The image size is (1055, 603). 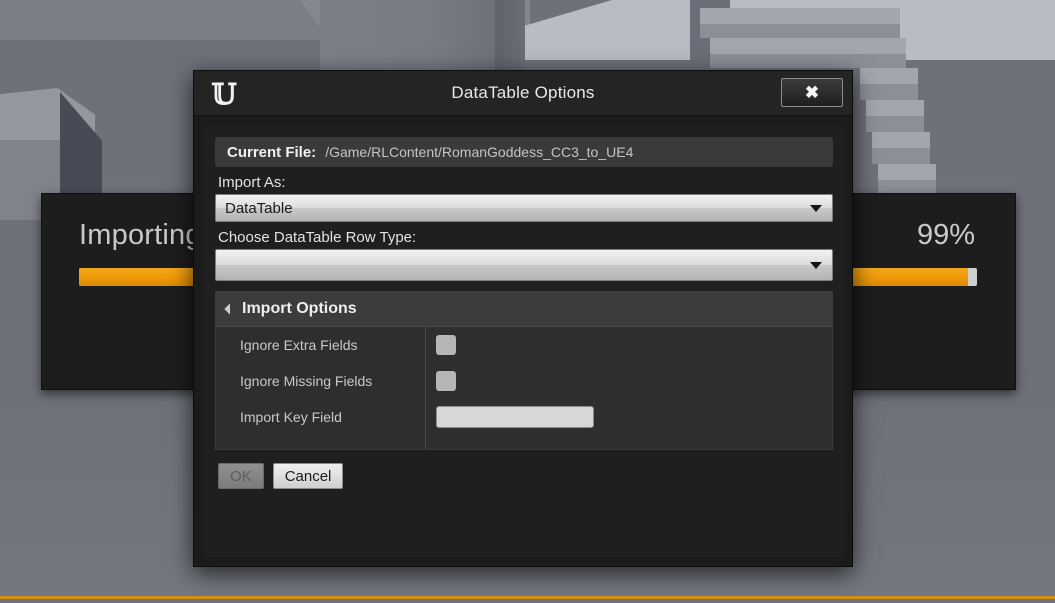 I want to click on cancel-button-label: Cancel, so click(x=308, y=476).